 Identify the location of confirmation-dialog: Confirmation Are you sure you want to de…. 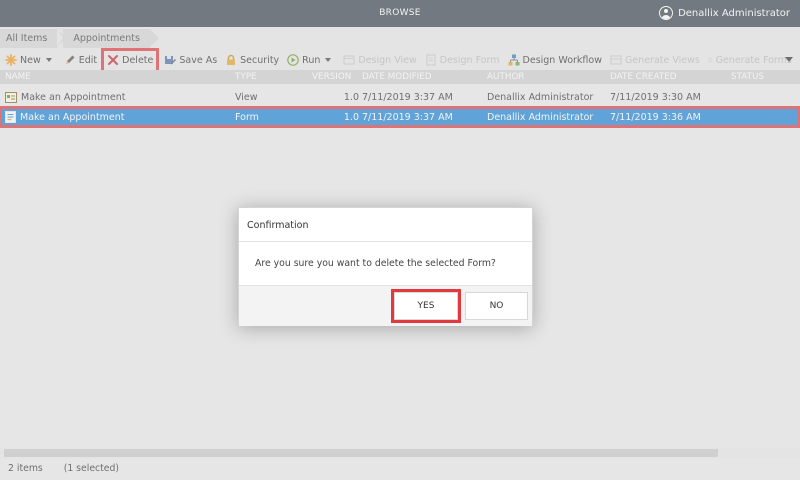
(385, 266).